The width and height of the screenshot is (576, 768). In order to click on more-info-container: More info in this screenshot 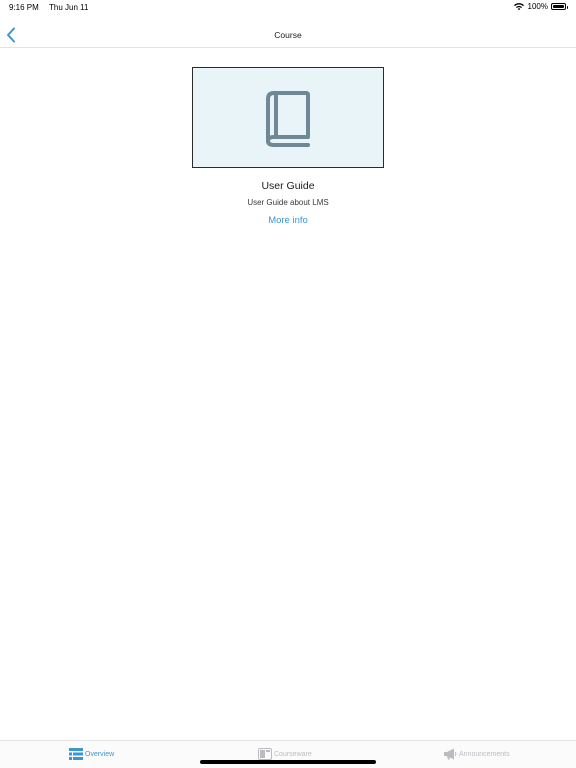, I will do `click(288, 220)`.